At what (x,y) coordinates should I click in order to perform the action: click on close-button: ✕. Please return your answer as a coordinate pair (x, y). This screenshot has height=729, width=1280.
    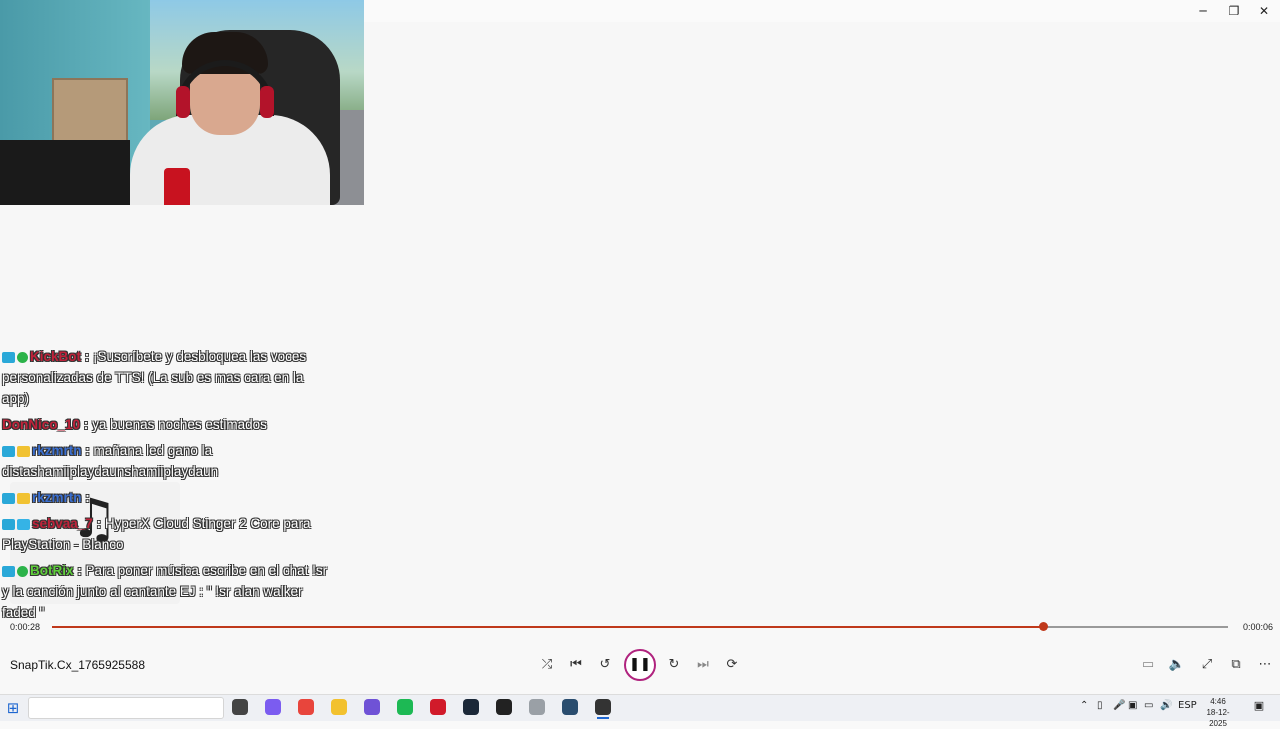
    Looking at the image, I should click on (1264, 11).